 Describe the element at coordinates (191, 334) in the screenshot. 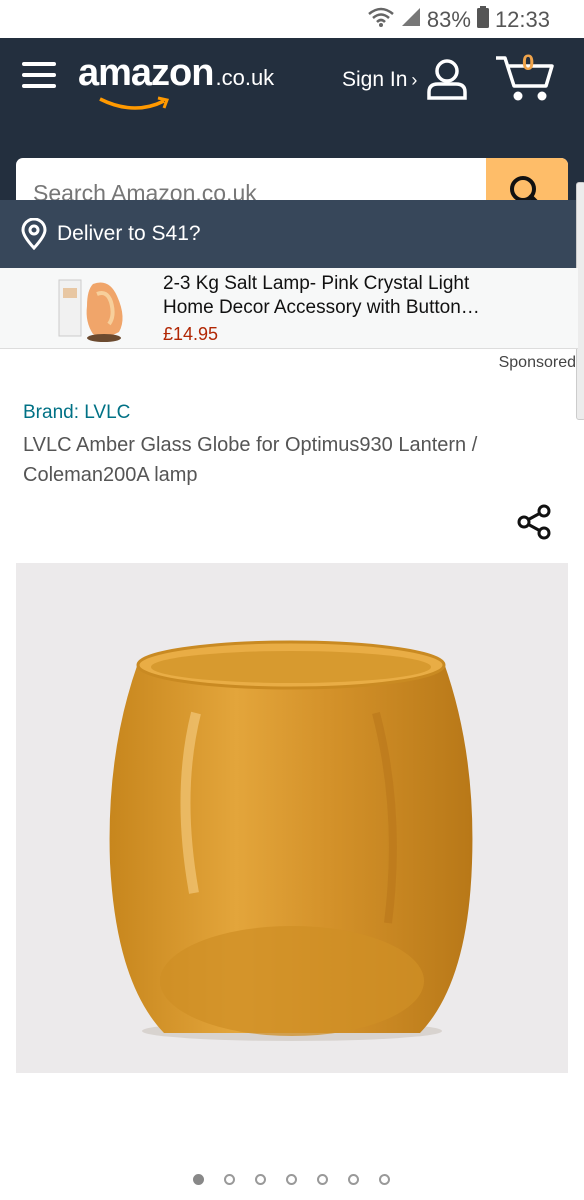

I see `sponsored-product-price: £14.95` at that location.